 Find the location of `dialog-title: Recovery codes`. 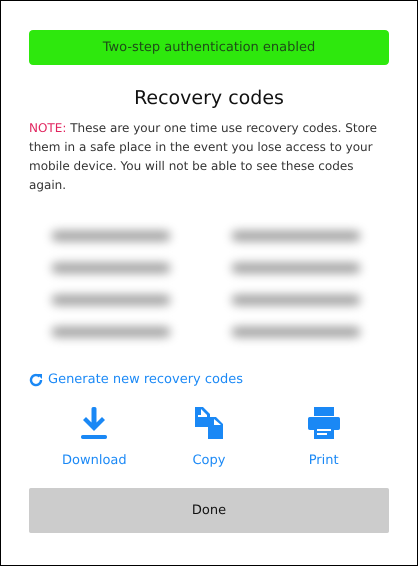

dialog-title: Recovery codes is located at coordinates (209, 98).